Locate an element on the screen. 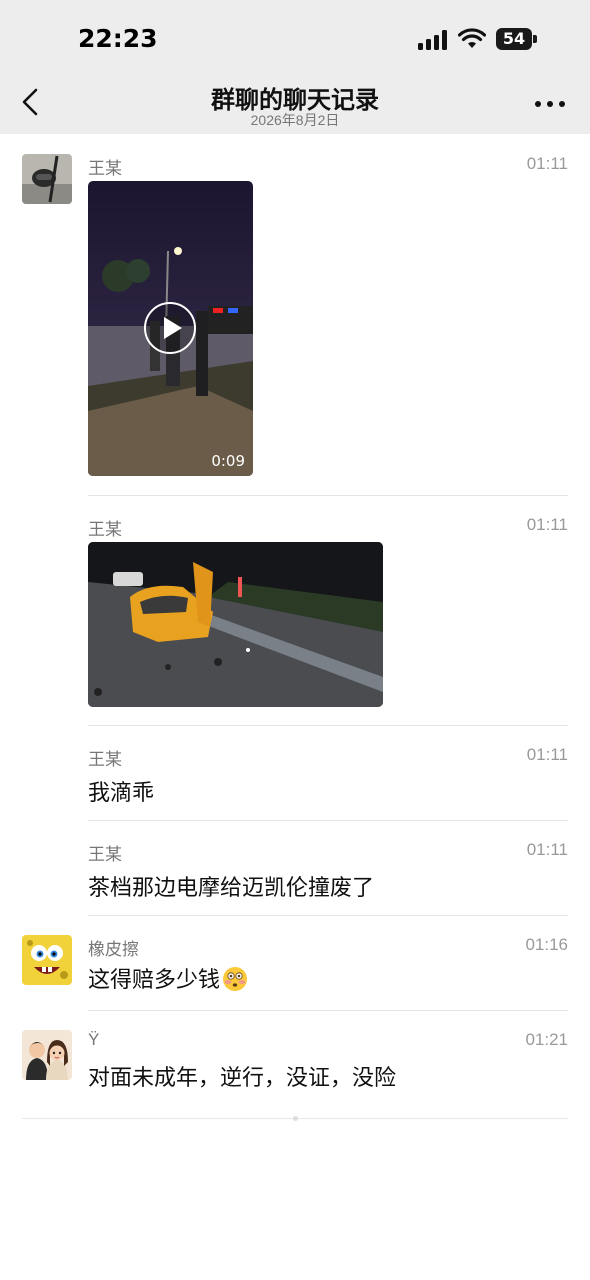 The width and height of the screenshot is (590, 1280). wifi-icon is located at coordinates (472, 38).